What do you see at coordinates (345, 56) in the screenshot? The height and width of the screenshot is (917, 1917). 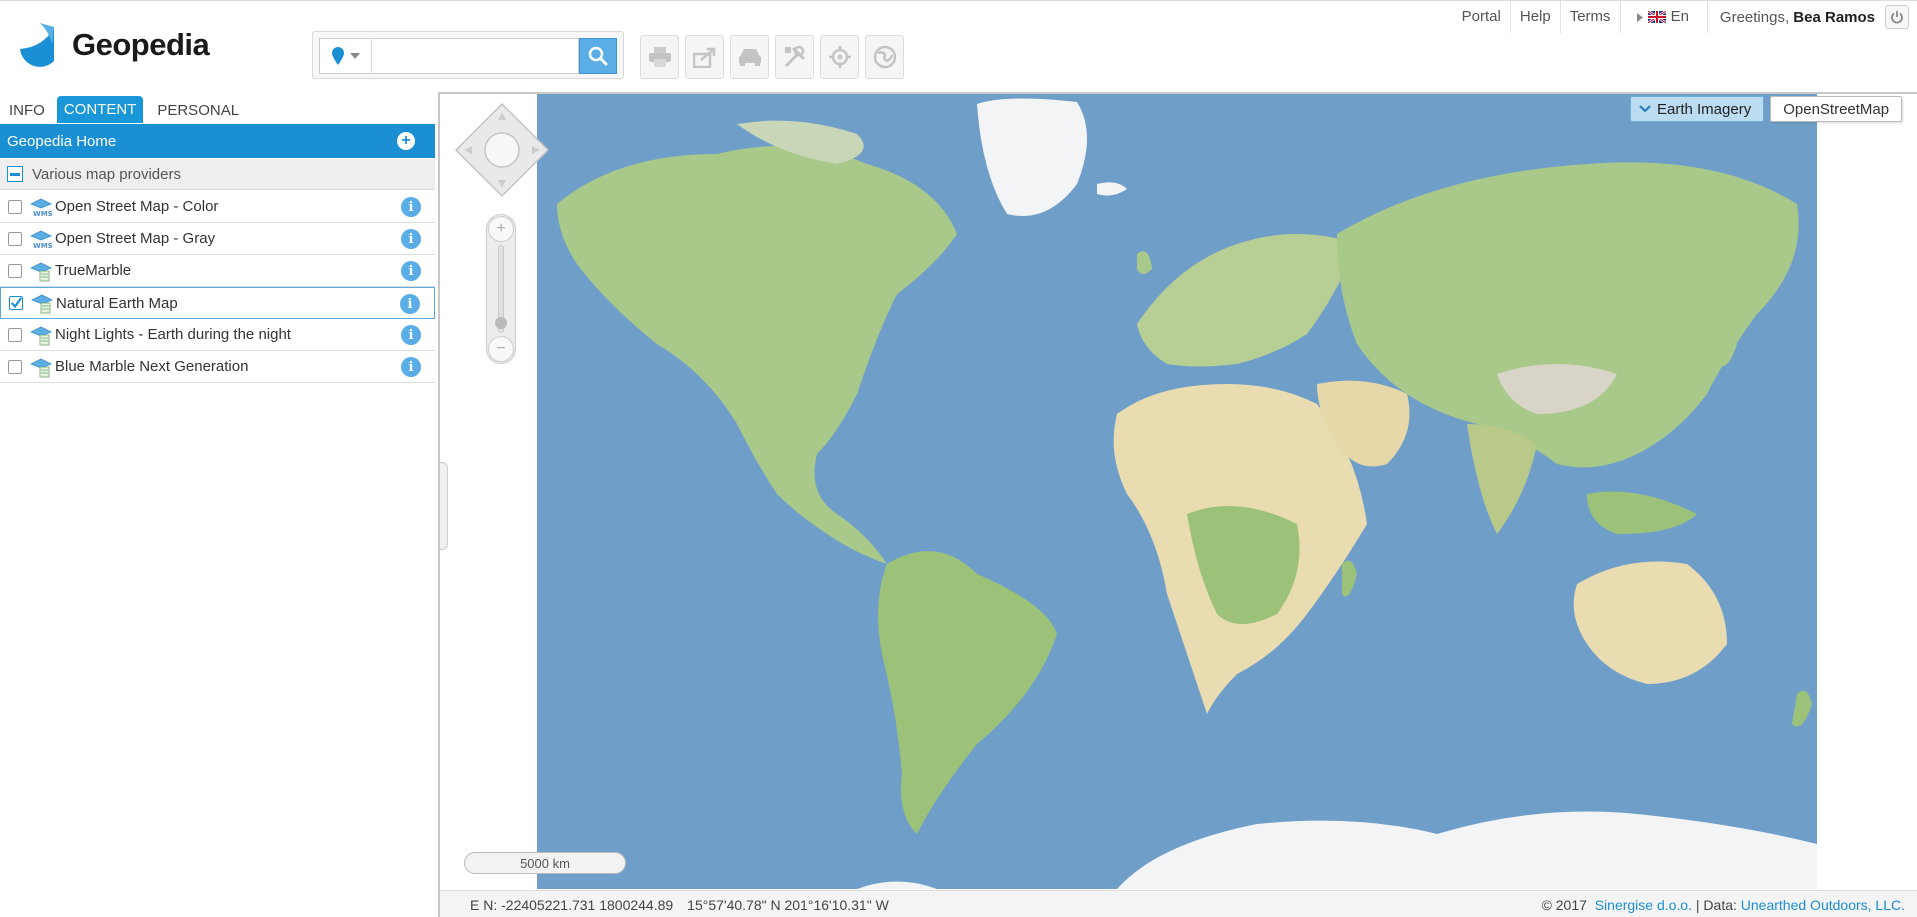 I see `search-type-dropdown` at bounding box center [345, 56].